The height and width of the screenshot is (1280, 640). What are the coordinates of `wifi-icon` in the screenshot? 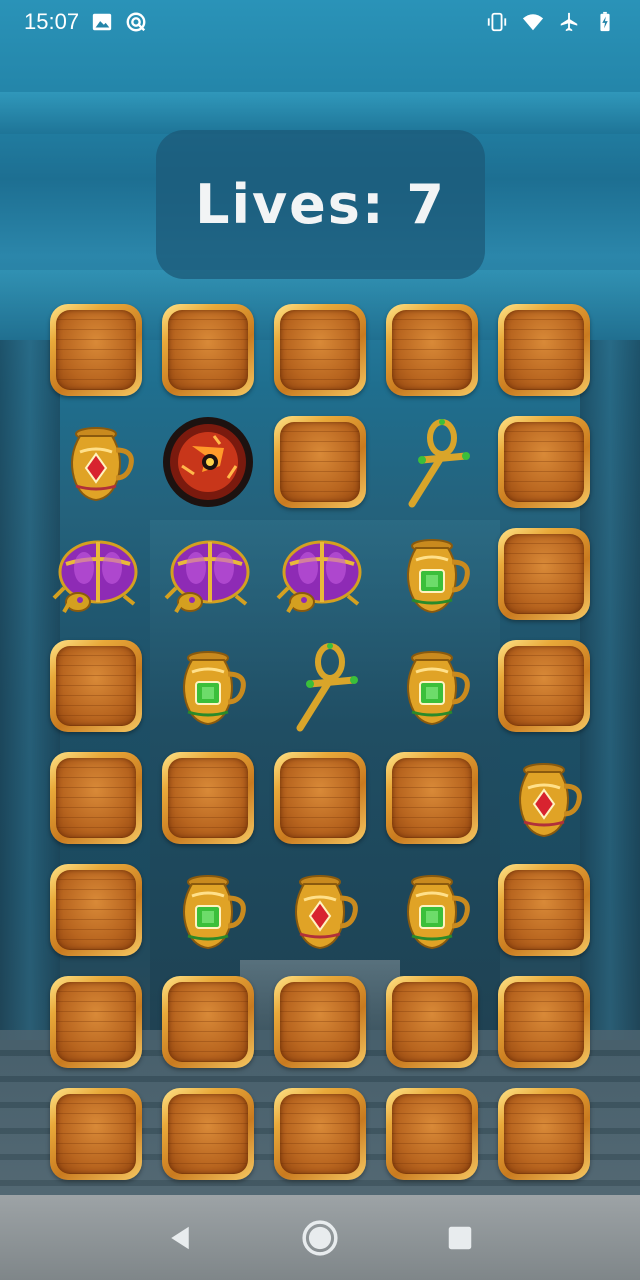 It's located at (533, 22).